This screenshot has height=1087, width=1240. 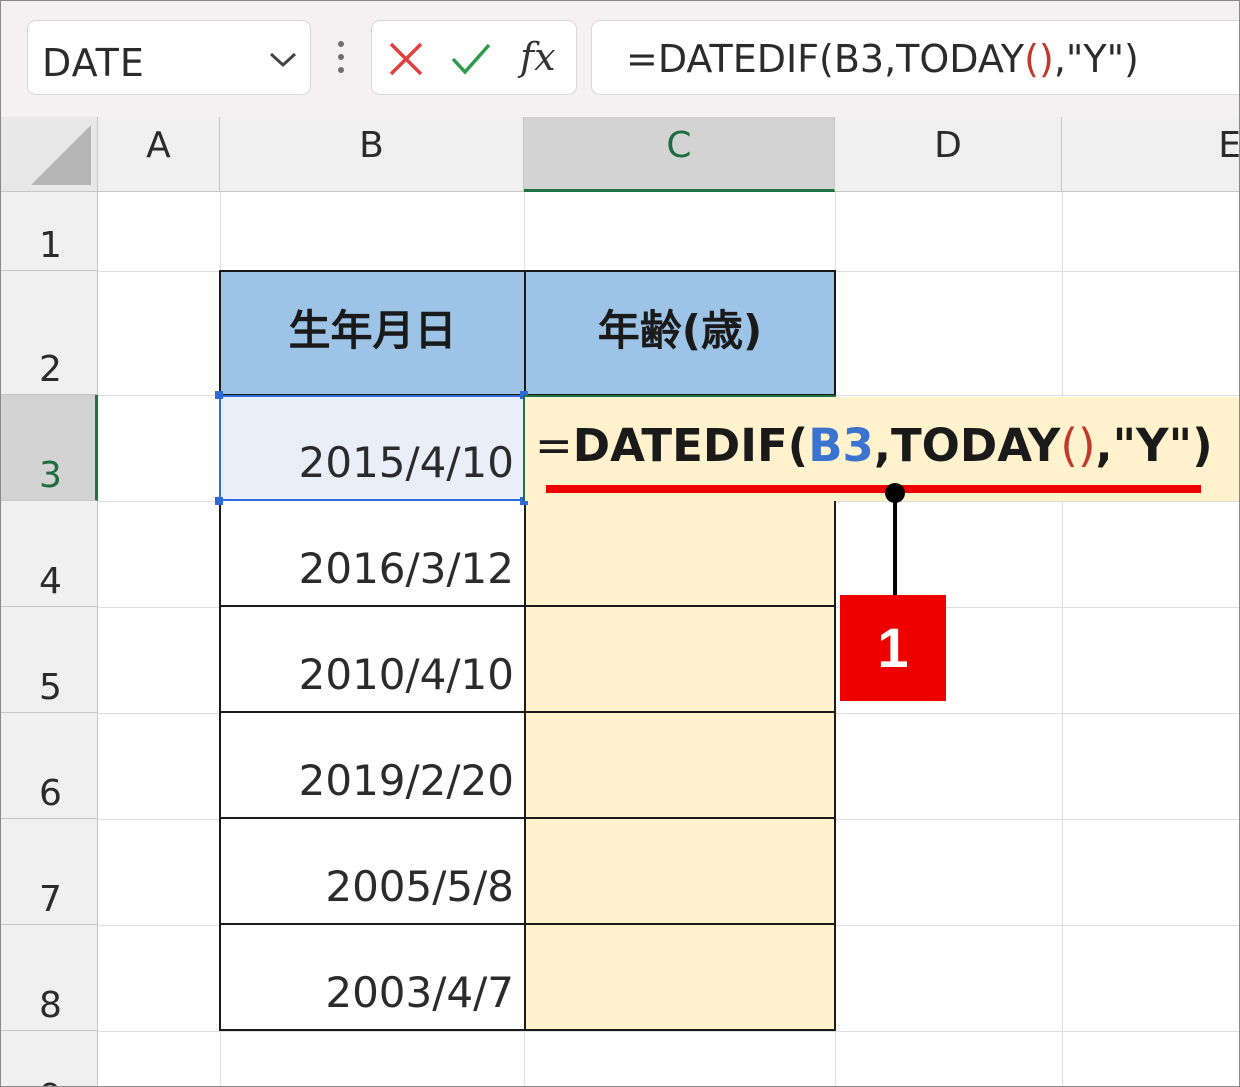 What do you see at coordinates (341, 59) in the screenshot?
I see `formula-bar-grip` at bounding box center [341, 59].